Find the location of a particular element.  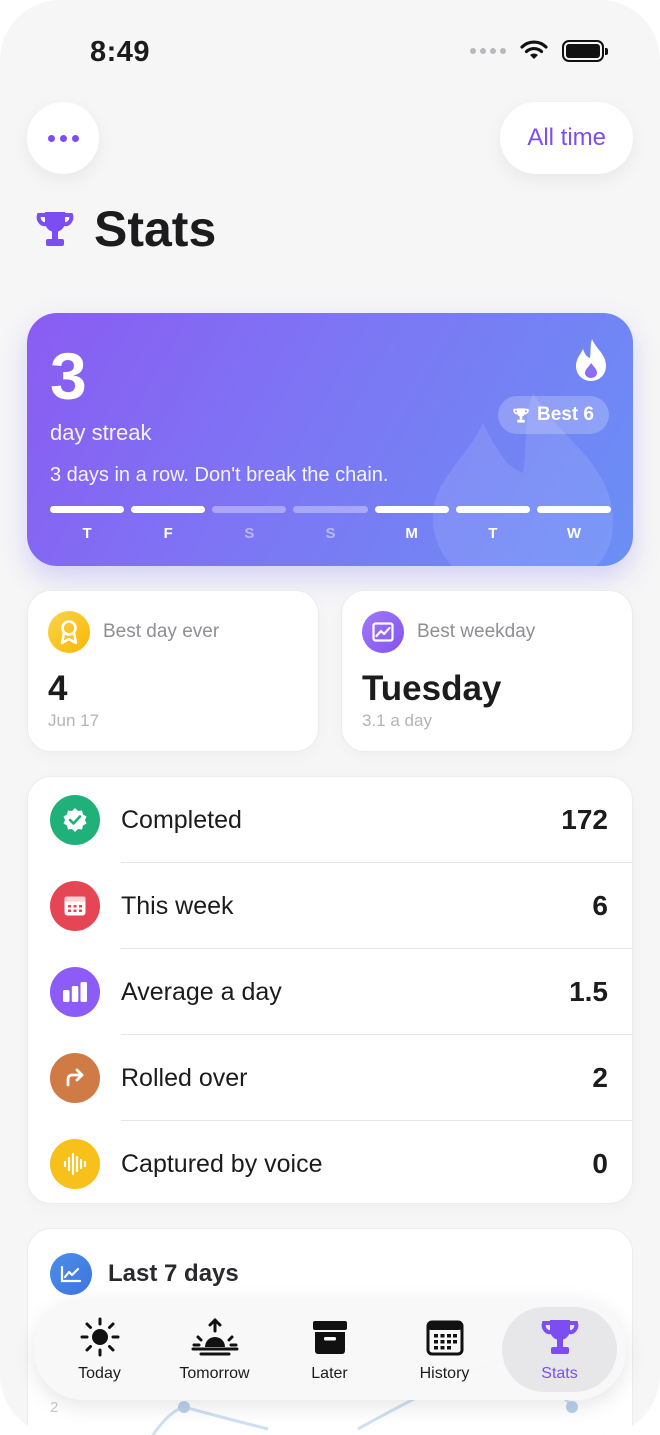

best-day-header: Best day ever is located at coordinates (133, 632).